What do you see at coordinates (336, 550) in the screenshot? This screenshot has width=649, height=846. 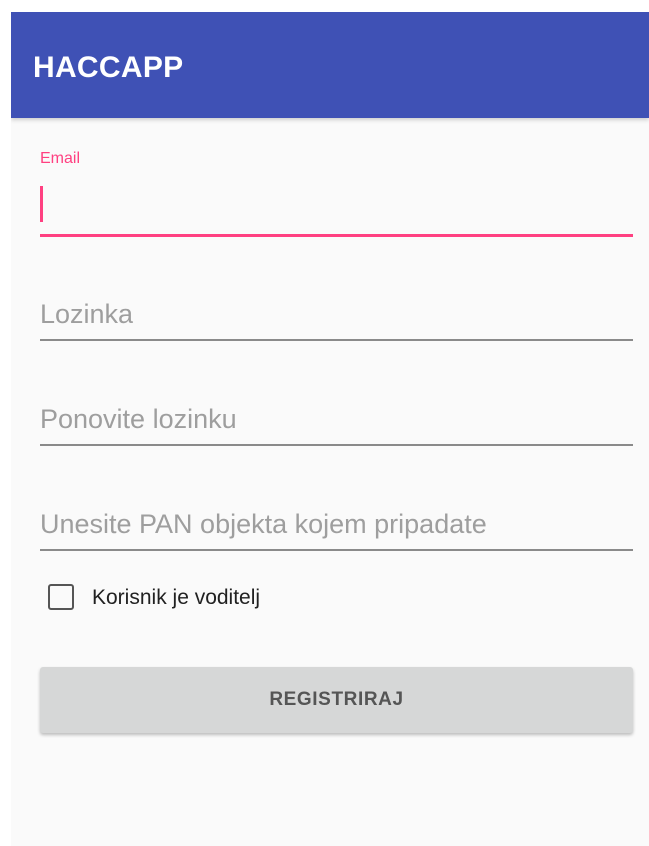 I see `pan-field-underline` at bounding box center [336, 550].